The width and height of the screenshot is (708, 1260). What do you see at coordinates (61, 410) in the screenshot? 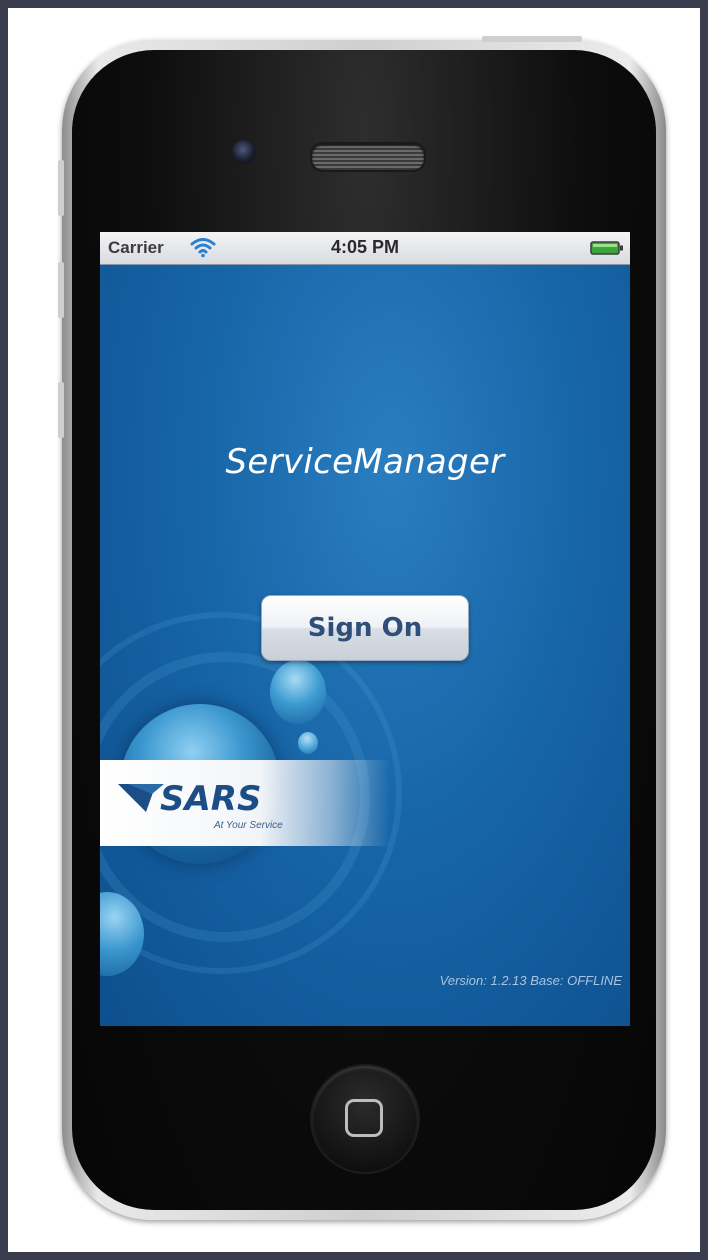
I see `volume-down-button` at bounding box center [61, 410].